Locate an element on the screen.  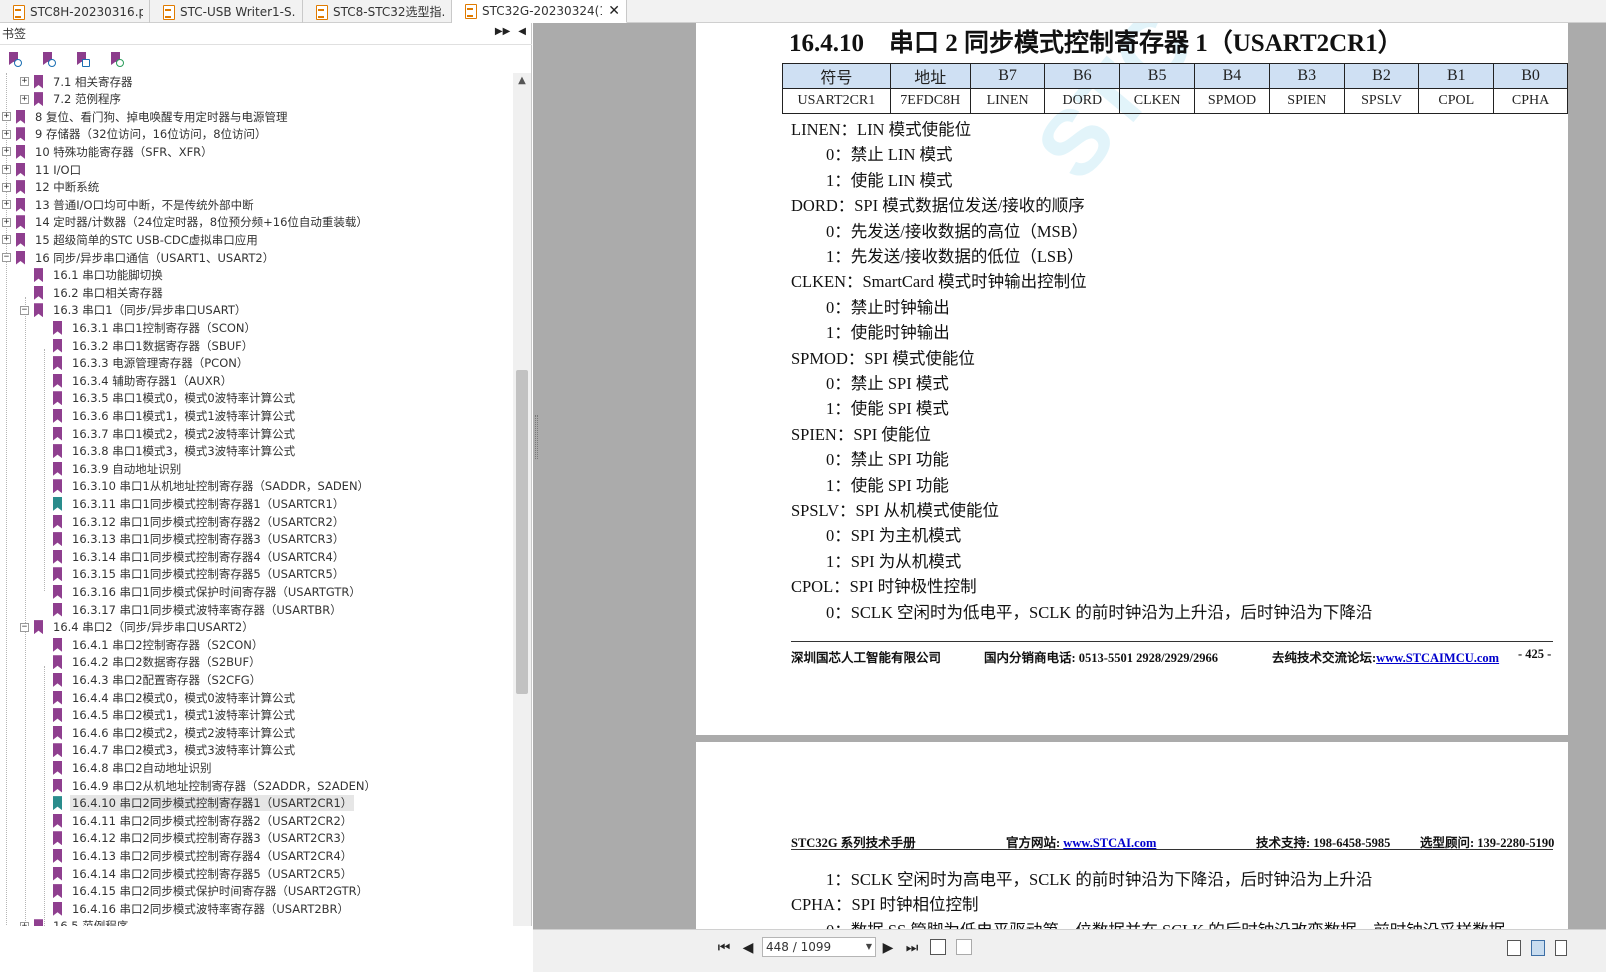
continuous-view-icon is located at coordinates (1538, 948).